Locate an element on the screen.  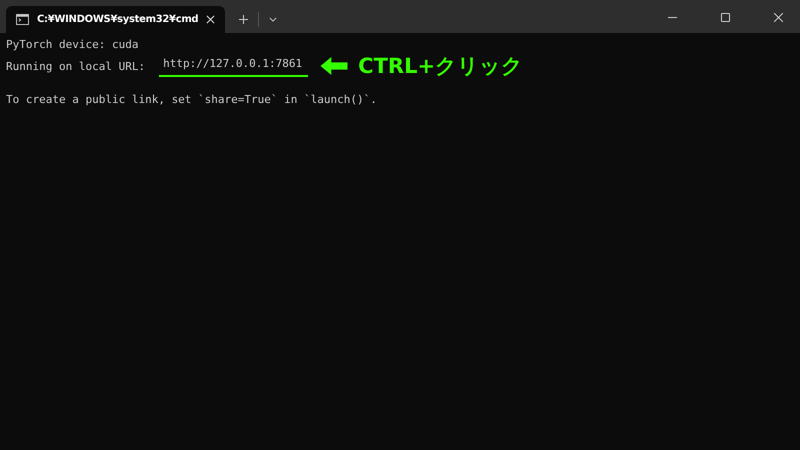
tab: C:¥WINDOWS¥system32¥cmd is located at coordinates (116, 19).